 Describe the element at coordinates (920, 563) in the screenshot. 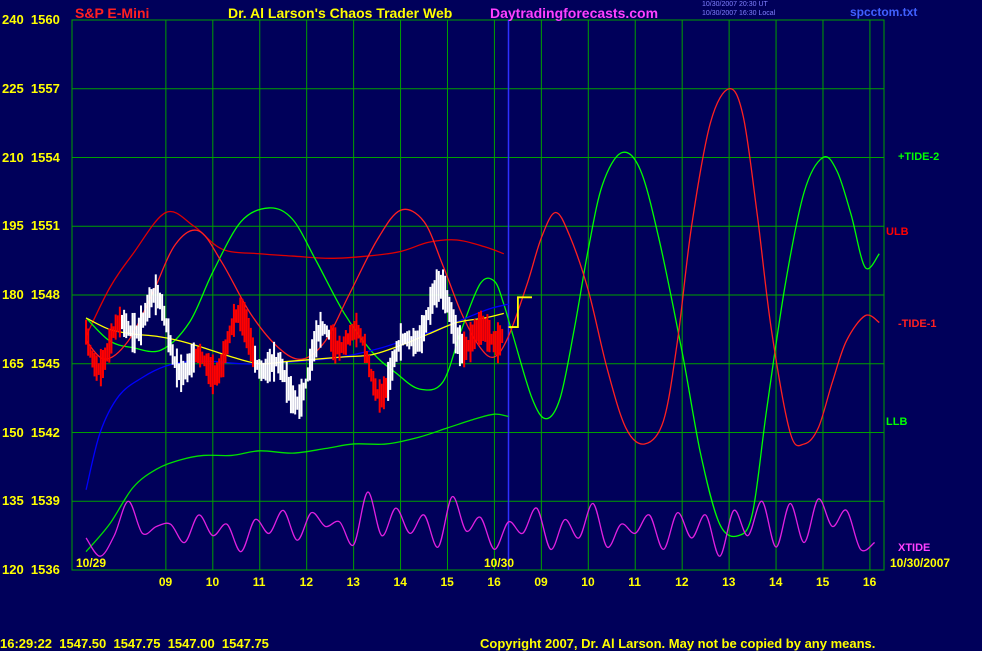

I see `day-label-3: 10/30/2007` at that location.